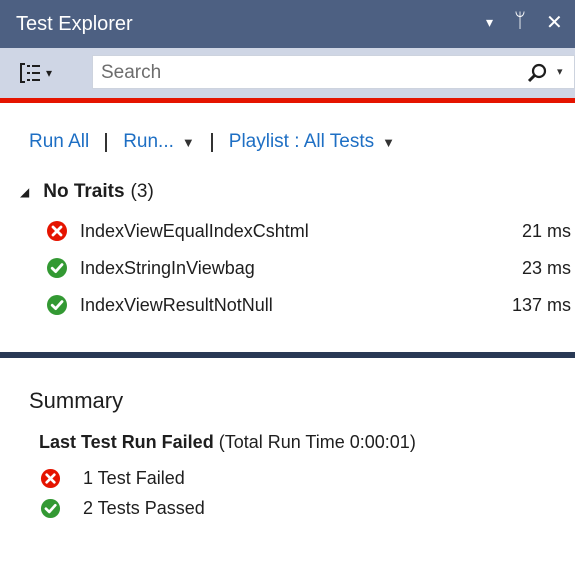 This screenshot has height=584, width=575. Describe the element at coordinates (142, 191) in the screenshot. I see `group-count: (3)` at that location.